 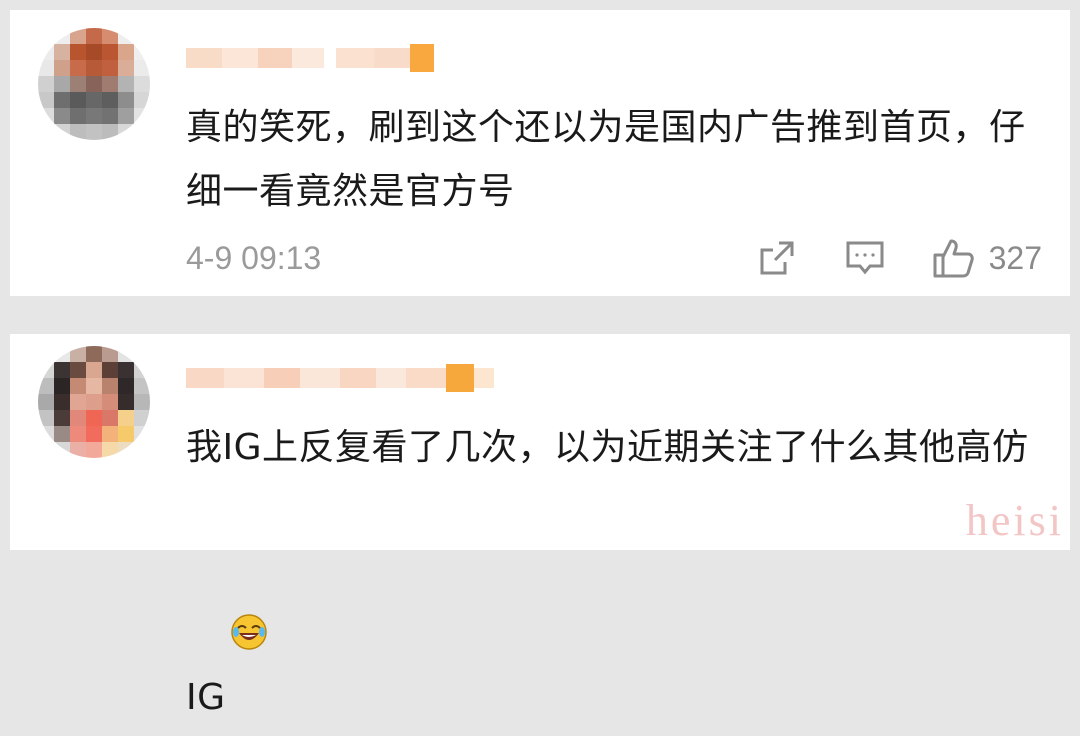 What do you see at coordinates (606, 159) in the screenshot?
I see `comment-text: 真的笑死，刷到这个还以为是国内广告推到首页，仔细一看竟然是官方号` at bounding box center [606, 159].